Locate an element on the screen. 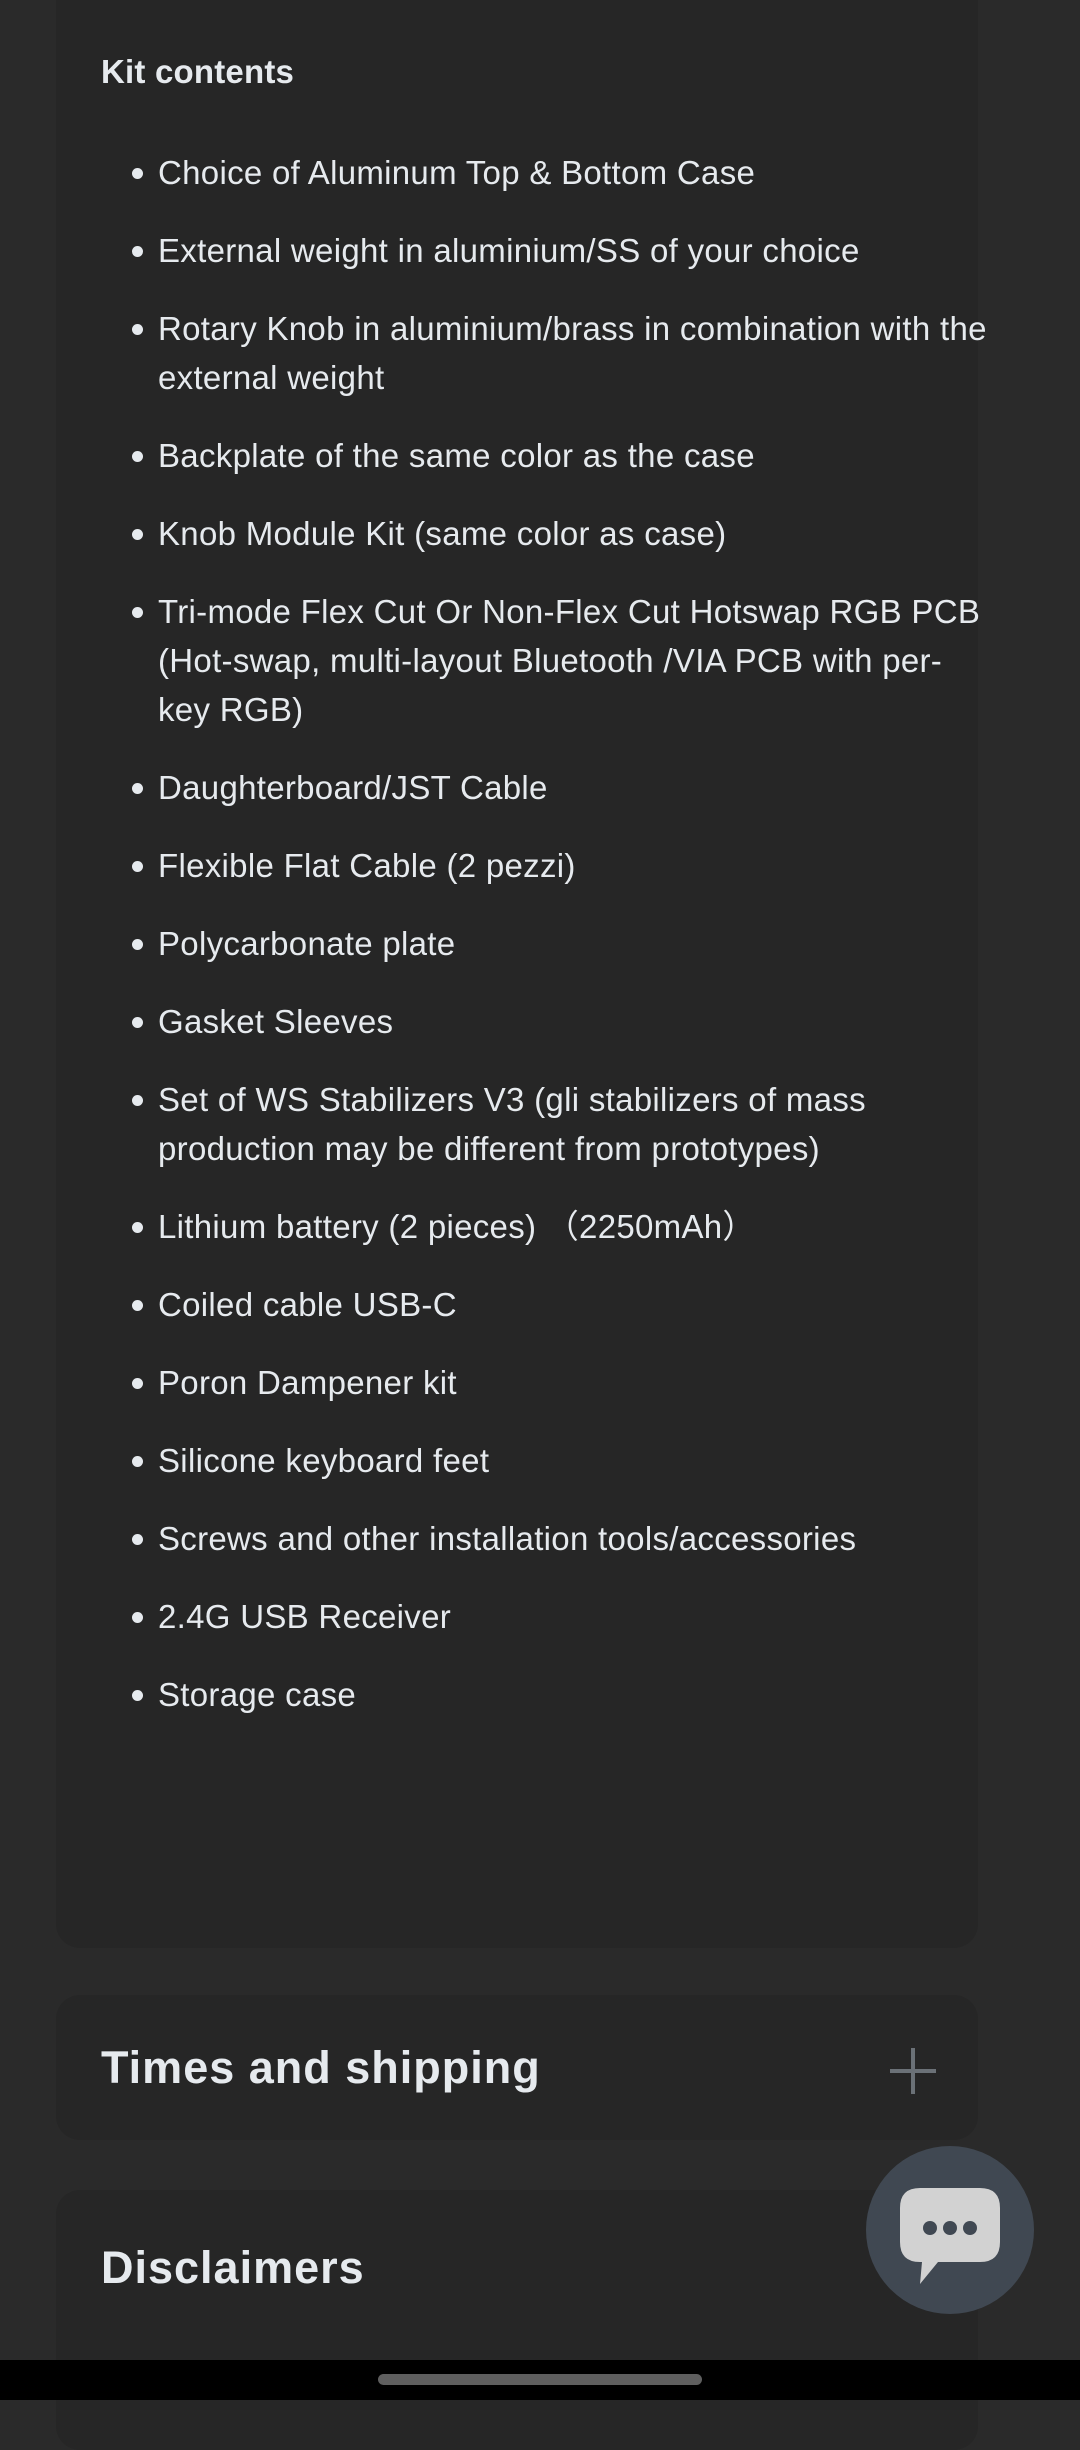 The height and width of the screenshot is (2450, 1080). list-item: 2.4G USB Receiver is located at coordinates (560, 1616).